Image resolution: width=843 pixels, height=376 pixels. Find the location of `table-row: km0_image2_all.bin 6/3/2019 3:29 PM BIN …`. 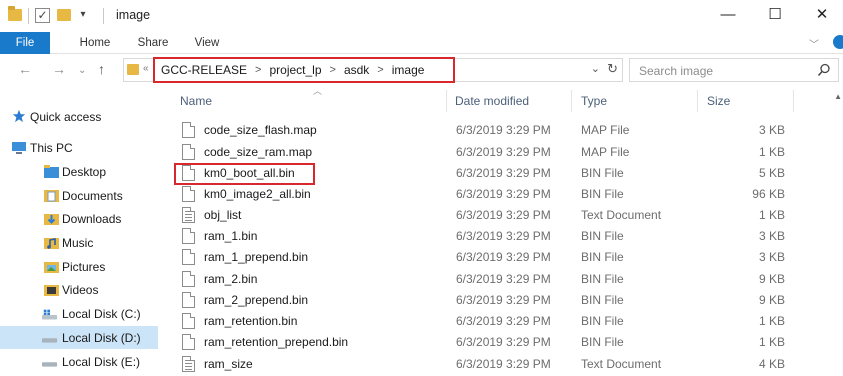

table-row: km0_image2_all.bin 6/3/2019 3:29 PM BIN … is located at coordinates (492, 194).